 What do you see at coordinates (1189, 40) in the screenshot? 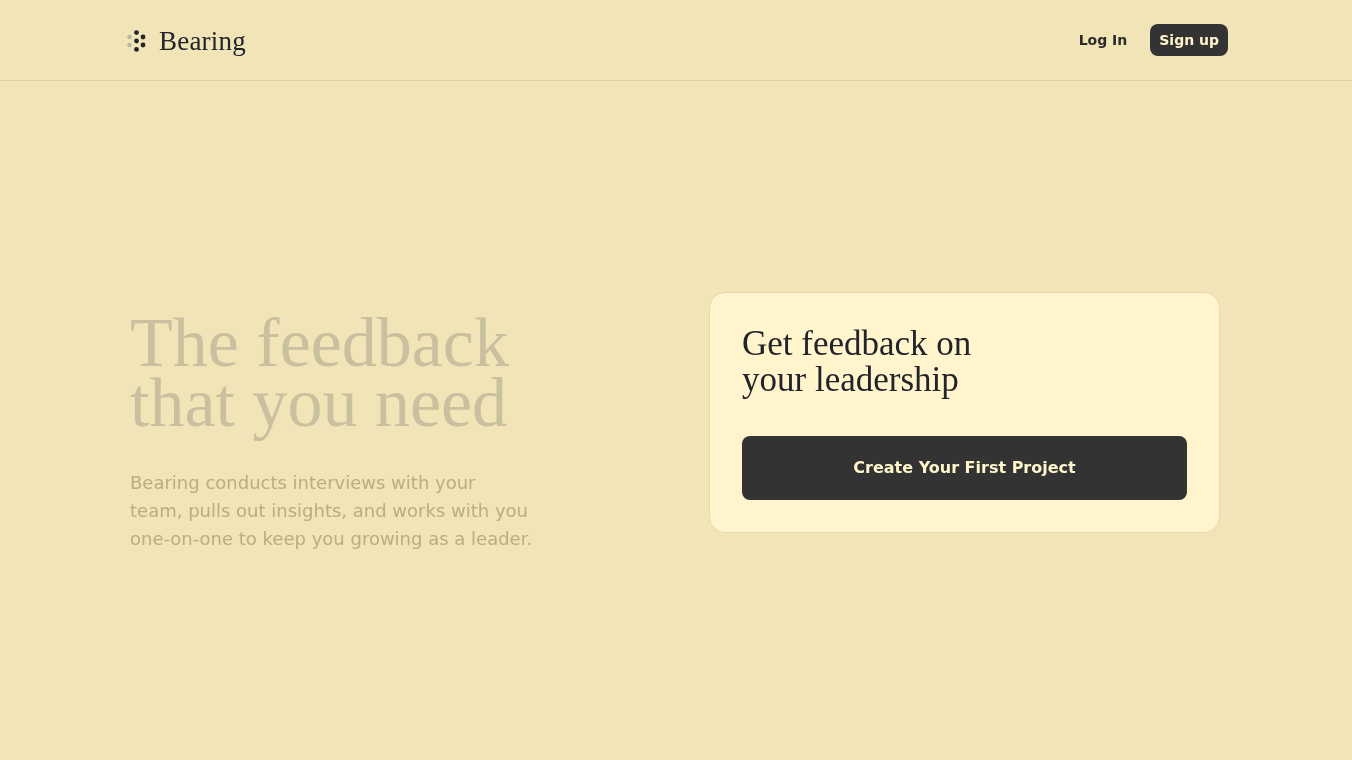
I see `sign-up-button: Sign up` at bounding box center [1189, 40].